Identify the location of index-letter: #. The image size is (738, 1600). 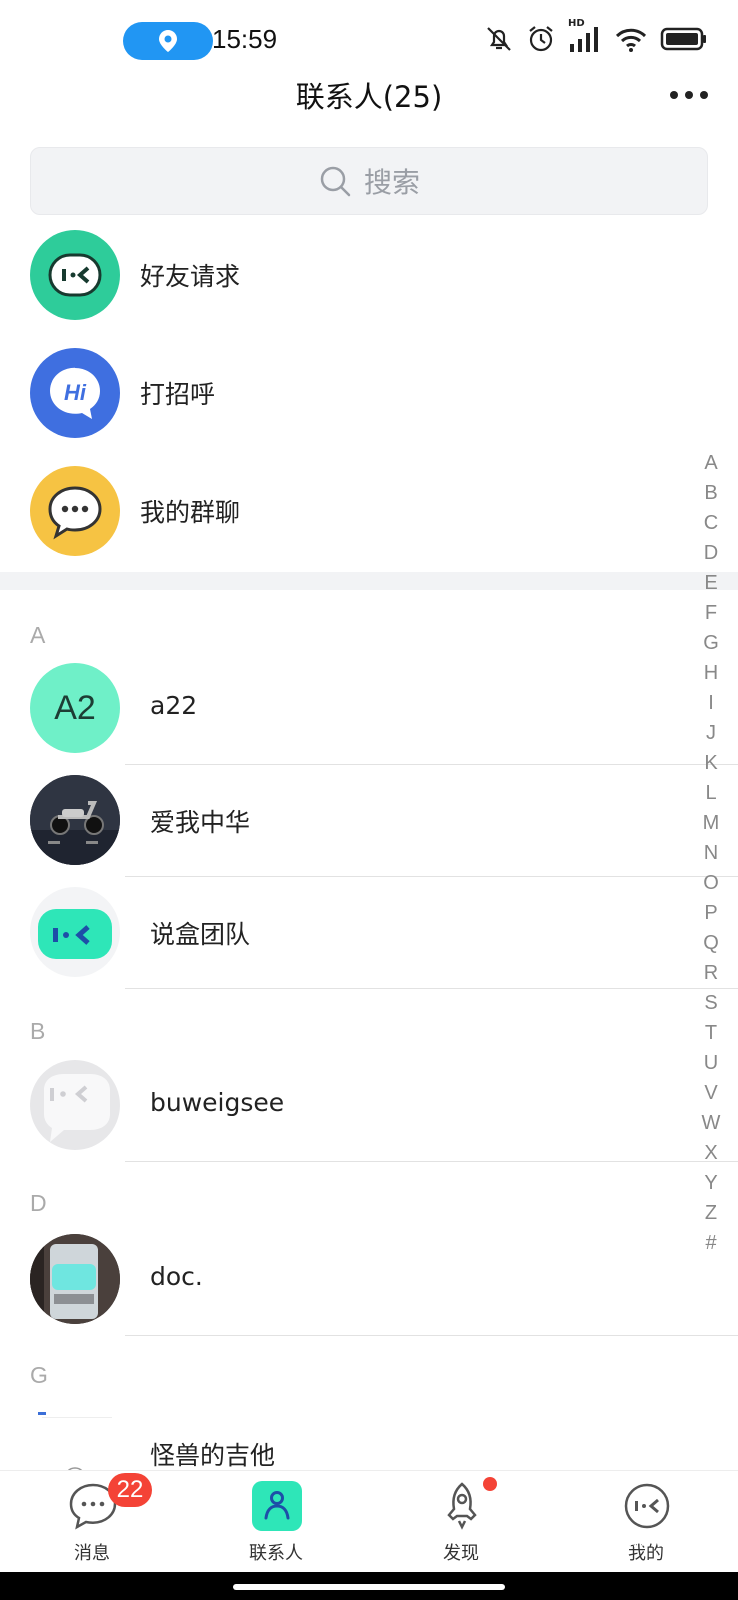
(710, 1243).